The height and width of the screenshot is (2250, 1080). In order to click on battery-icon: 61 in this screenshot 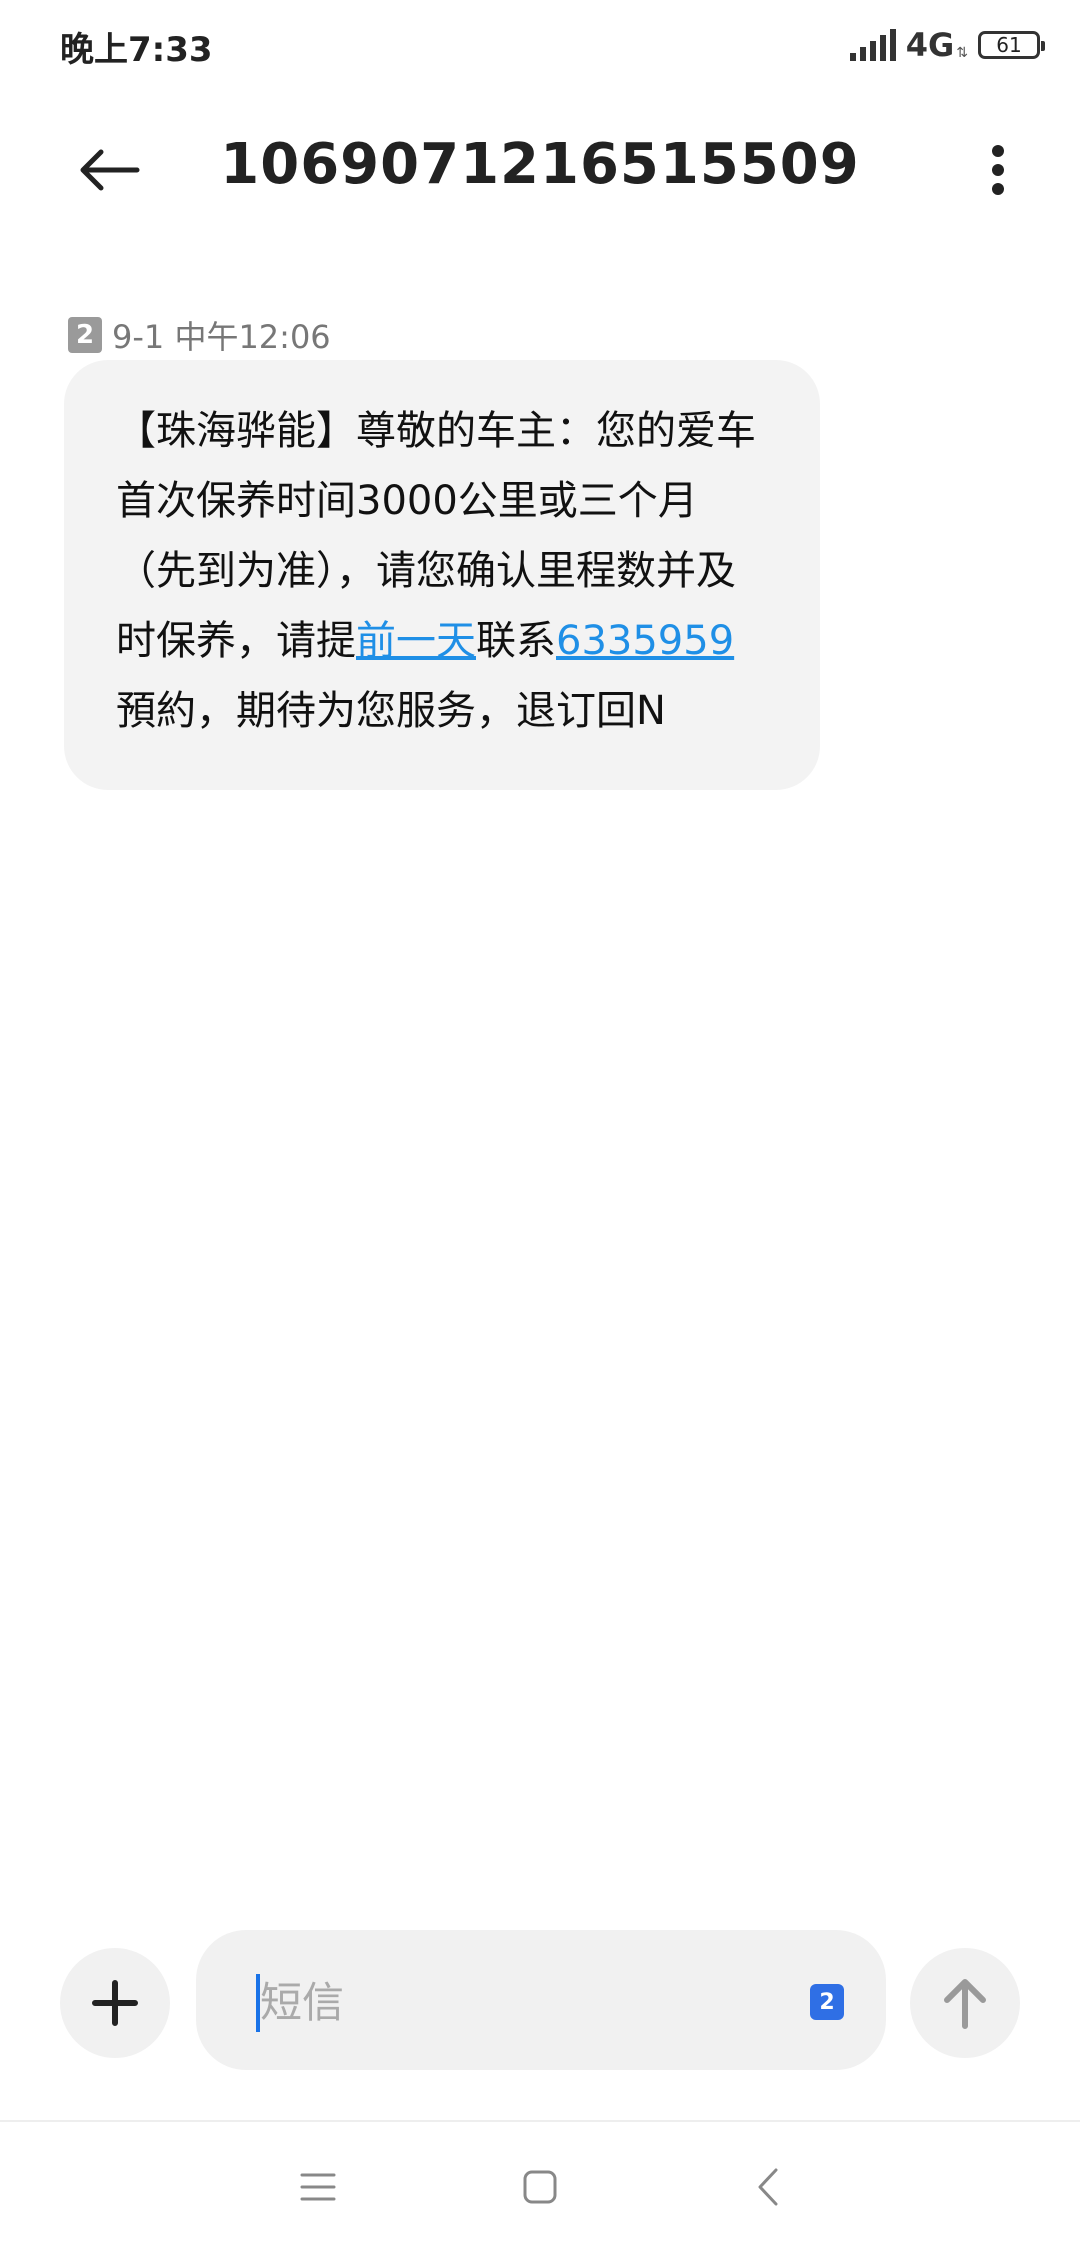, I will do `click(1011, 45)`.